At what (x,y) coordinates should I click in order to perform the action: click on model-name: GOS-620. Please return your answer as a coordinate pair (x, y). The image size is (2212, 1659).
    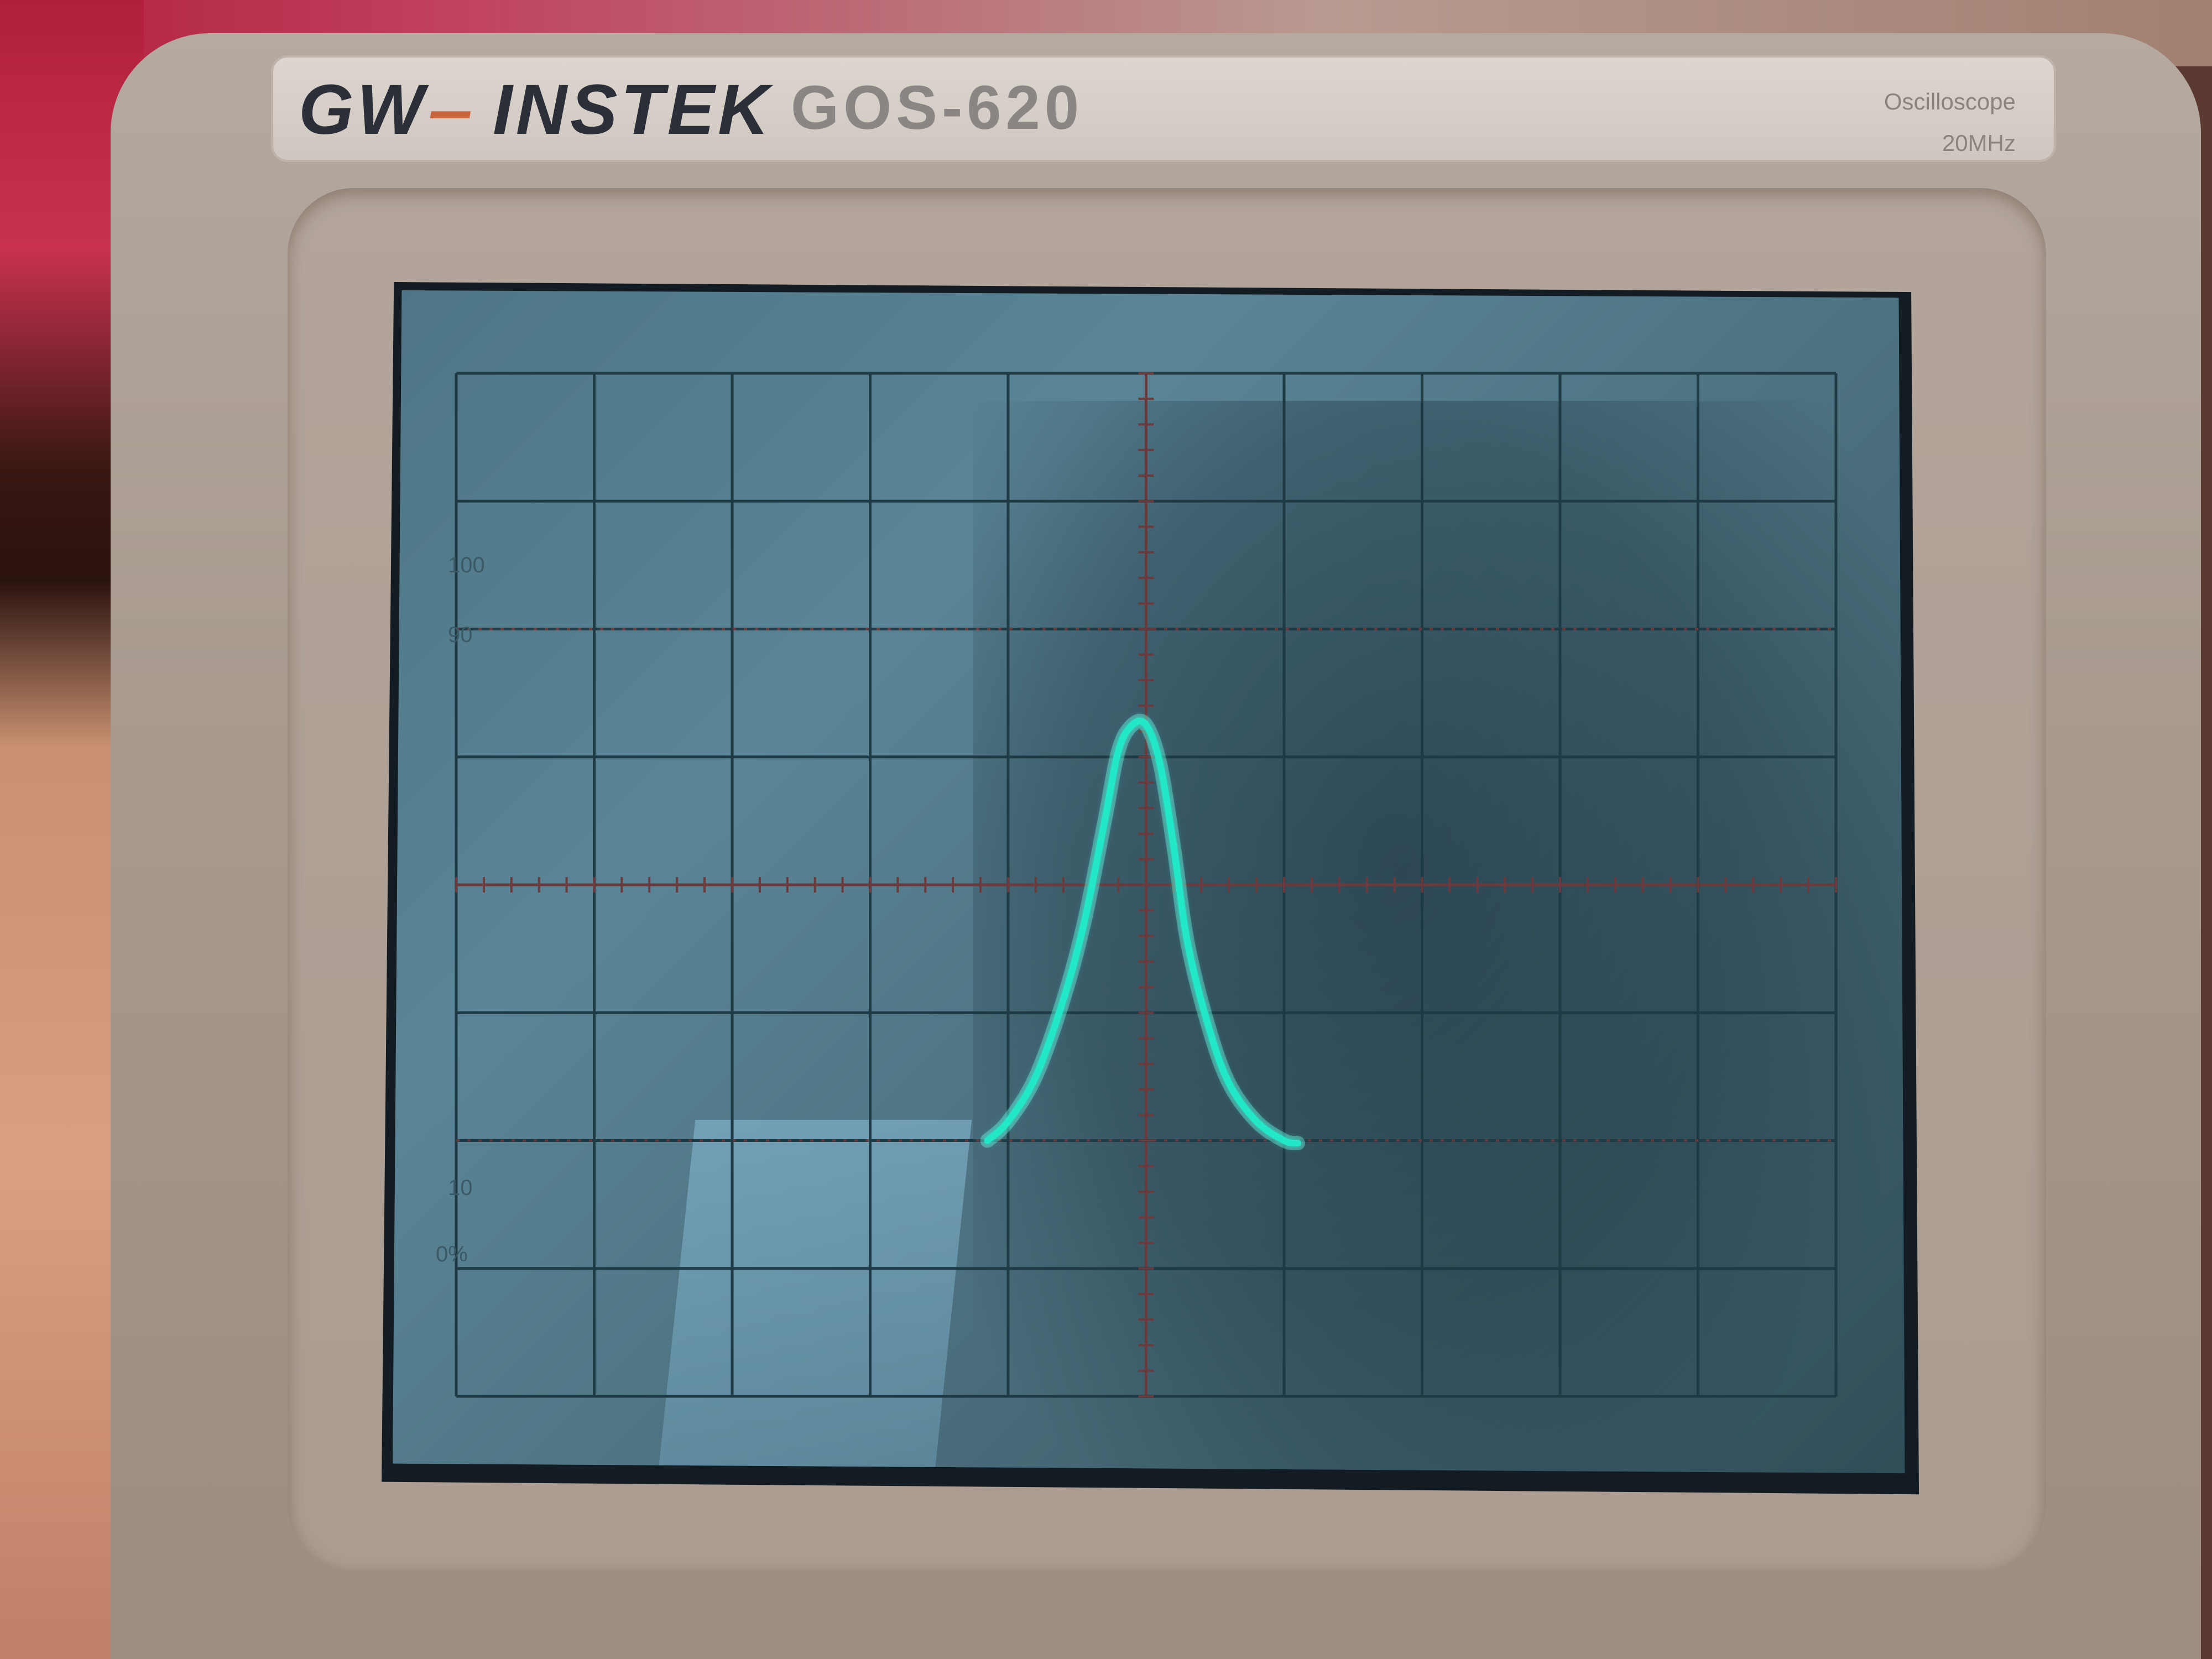
    Looking at the image, I should click on (938, 107).